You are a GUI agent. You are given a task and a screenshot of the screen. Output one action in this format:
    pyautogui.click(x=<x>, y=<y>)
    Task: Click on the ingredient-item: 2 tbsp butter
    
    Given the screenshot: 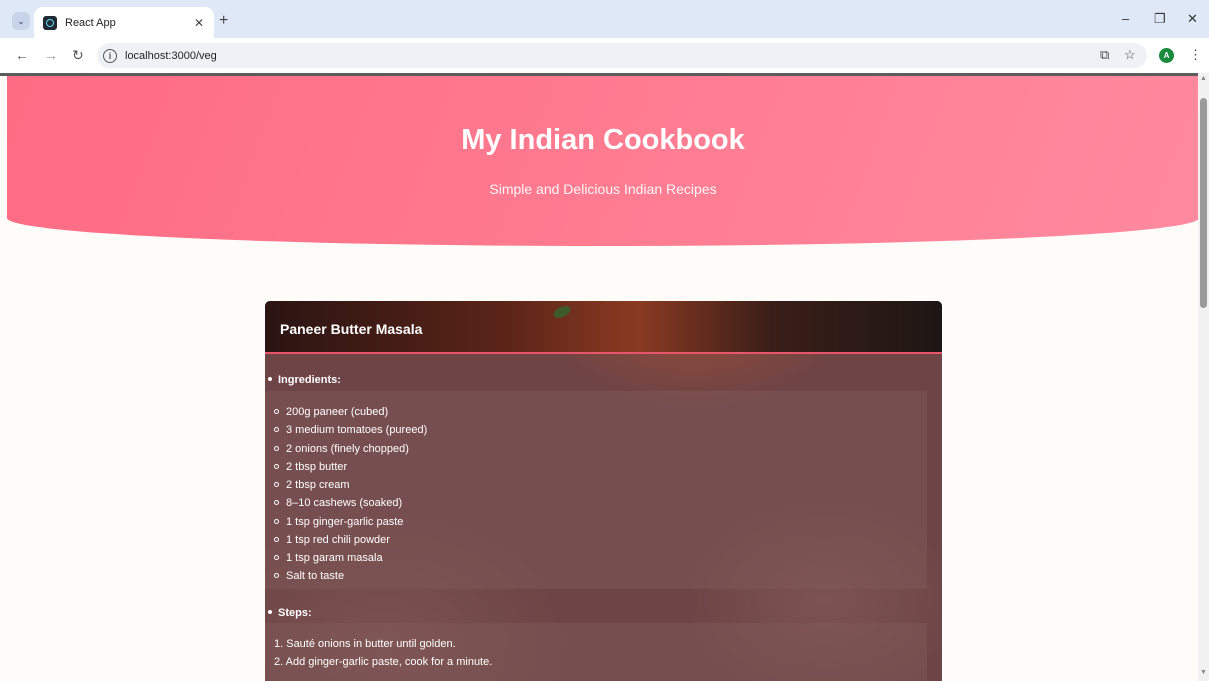 What is the action you would take?
    pyautogui.click(x=310, y=467)
    